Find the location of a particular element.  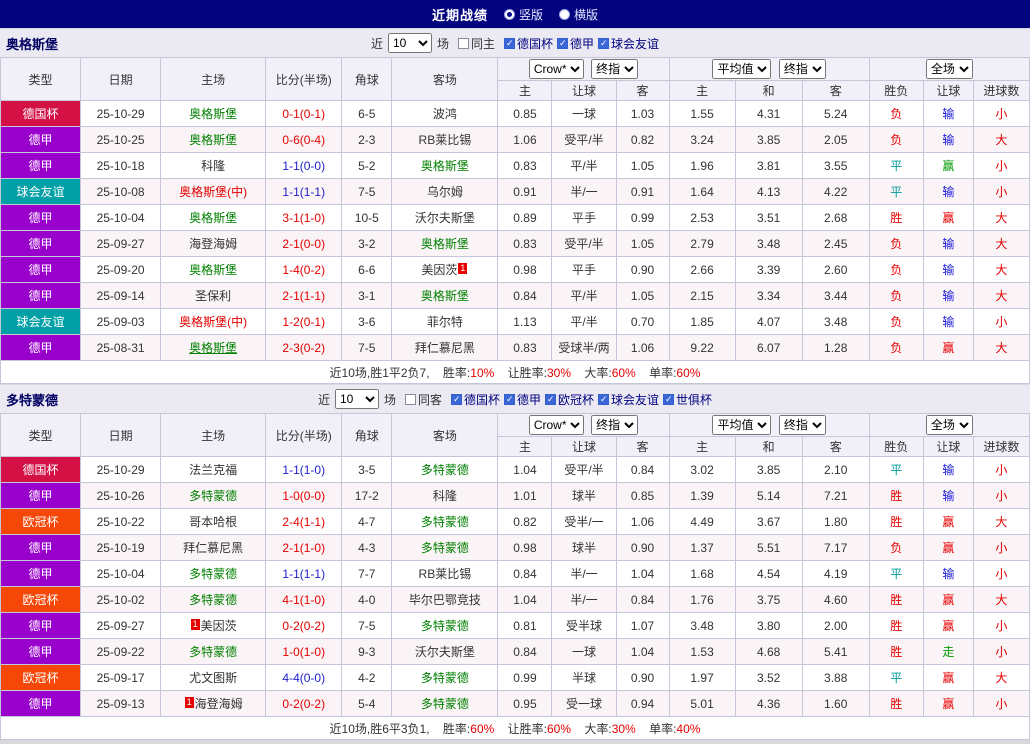

league-filter: 世俱杯 is located at coordinates (687, 399).